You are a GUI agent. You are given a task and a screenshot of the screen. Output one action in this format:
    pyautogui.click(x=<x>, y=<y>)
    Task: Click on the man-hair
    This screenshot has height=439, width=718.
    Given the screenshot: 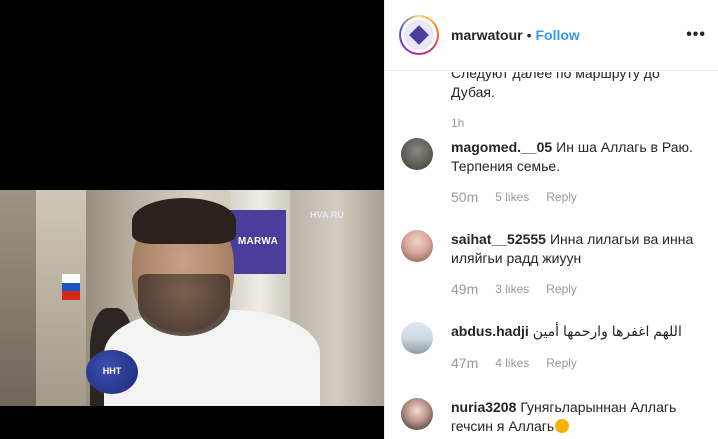 What is the action you would take?
    pyautogui.click(x=184, y=221)
    